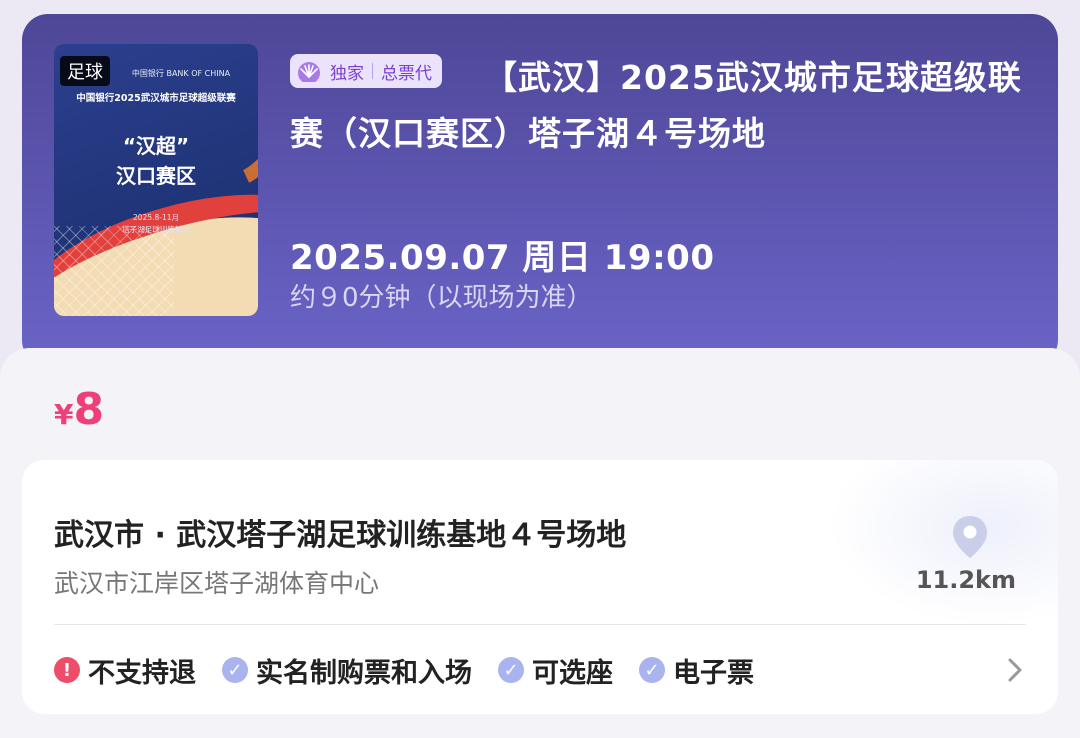 The width and height of the screenshot is (1080, 738). What do you see at coordinates (156, 217) in the screenshot?
I see `poster-date-range: 2025.8-11月` at bounding box center [156, 217].